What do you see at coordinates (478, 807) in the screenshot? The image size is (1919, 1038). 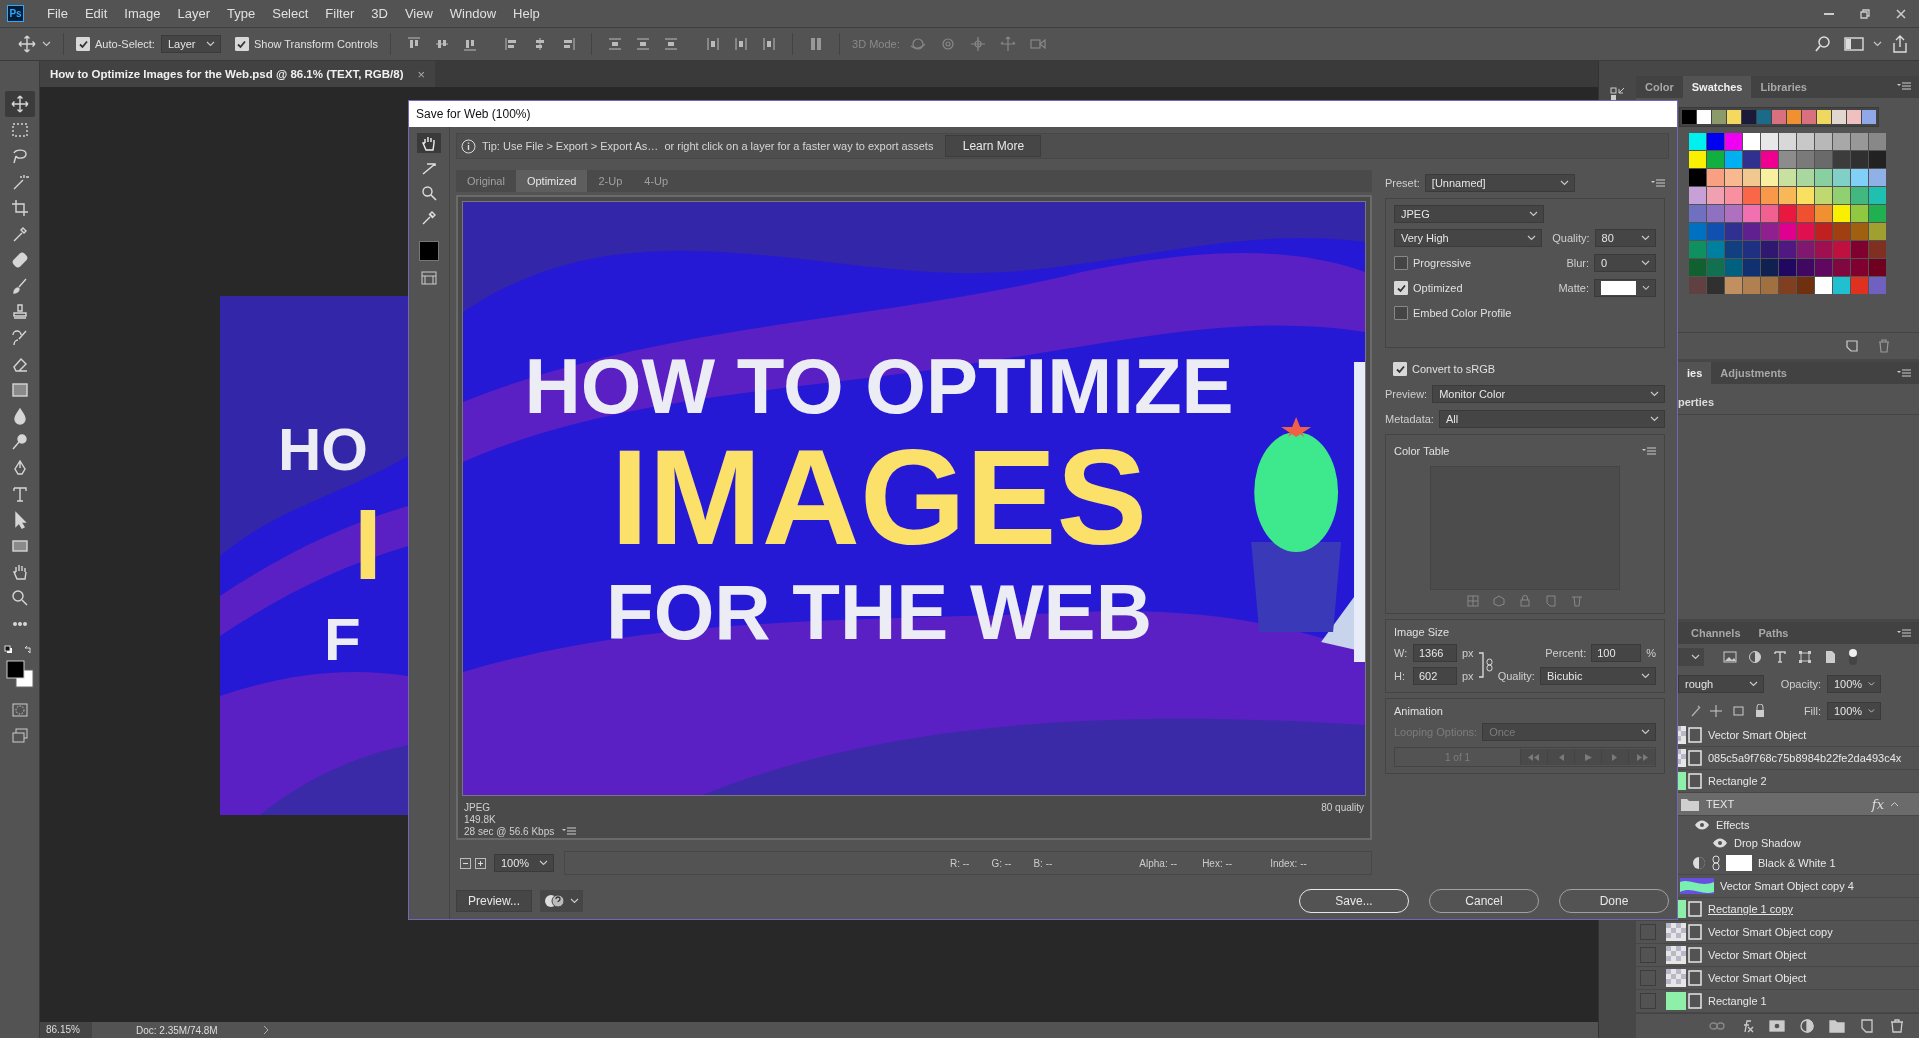 I see `file-format: JPEG` at bounding box center [478, 807].